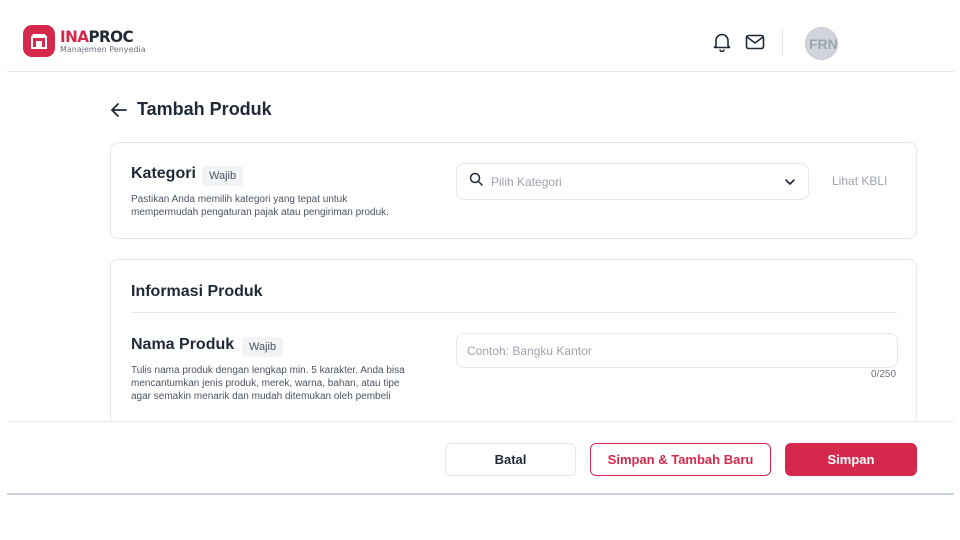  Describe the element at coordinates (74, 36) in the screenshot. I see `logo-brand-ina: INA` at that location.